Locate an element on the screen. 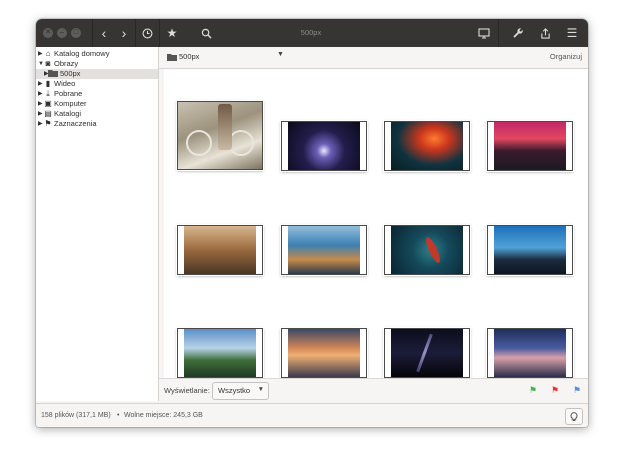 The image size is (630, 455). sidebar-item-zaznaczenia: ▶ ⚑ Zaznaczenia is located at coordinates (97, 124).